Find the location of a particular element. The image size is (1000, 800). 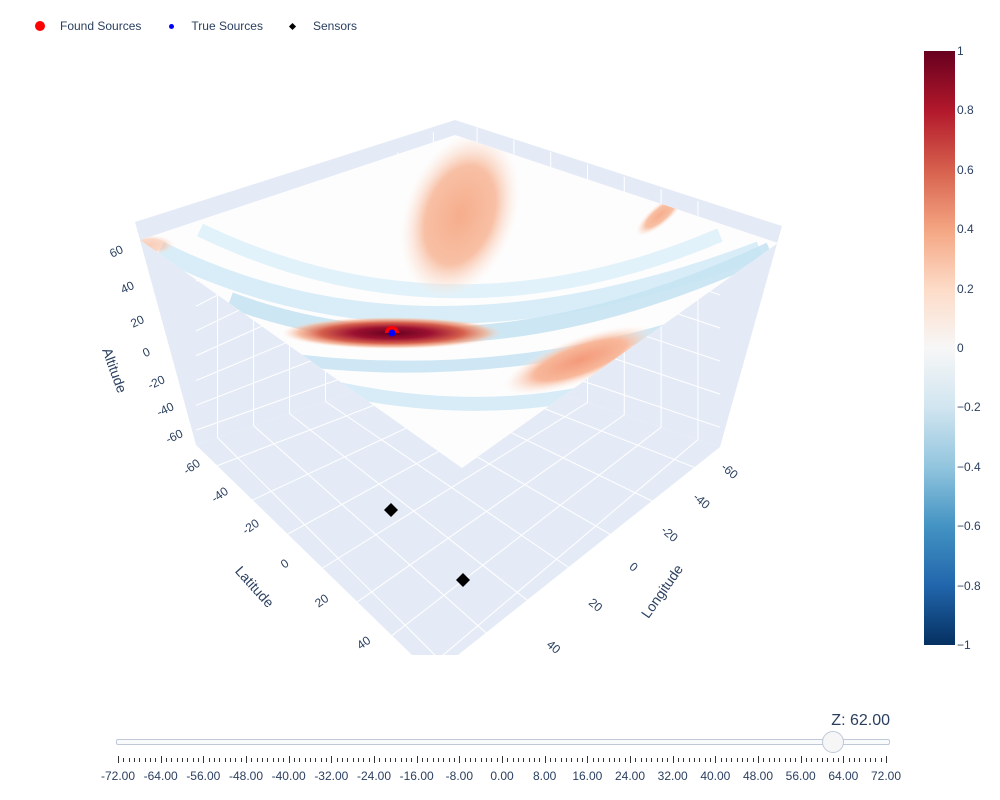

latitude-axis-title: Latitude is located at coordinates (254, 587).